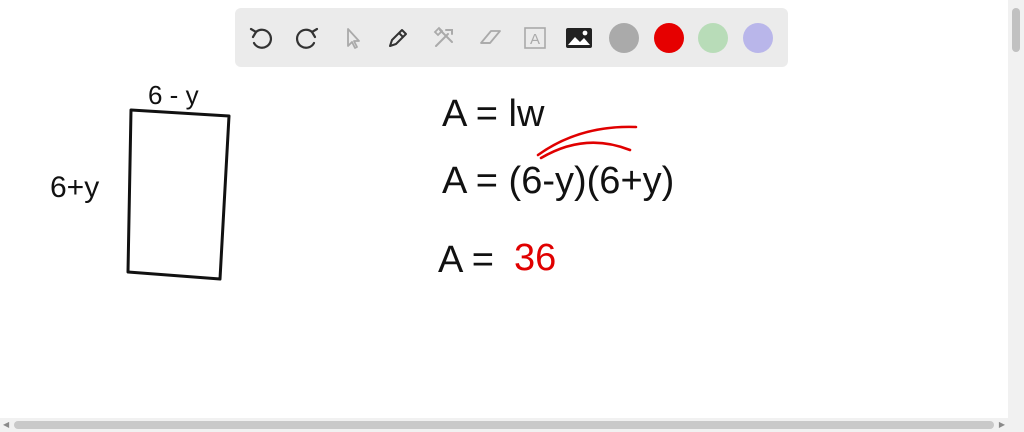 The height and width of the screenshot is (432, 1024). What do you see at coordinates (466, 260) in the screenshot?
I see `equation-3-prefix: A =` at bounding box center [466, 260].